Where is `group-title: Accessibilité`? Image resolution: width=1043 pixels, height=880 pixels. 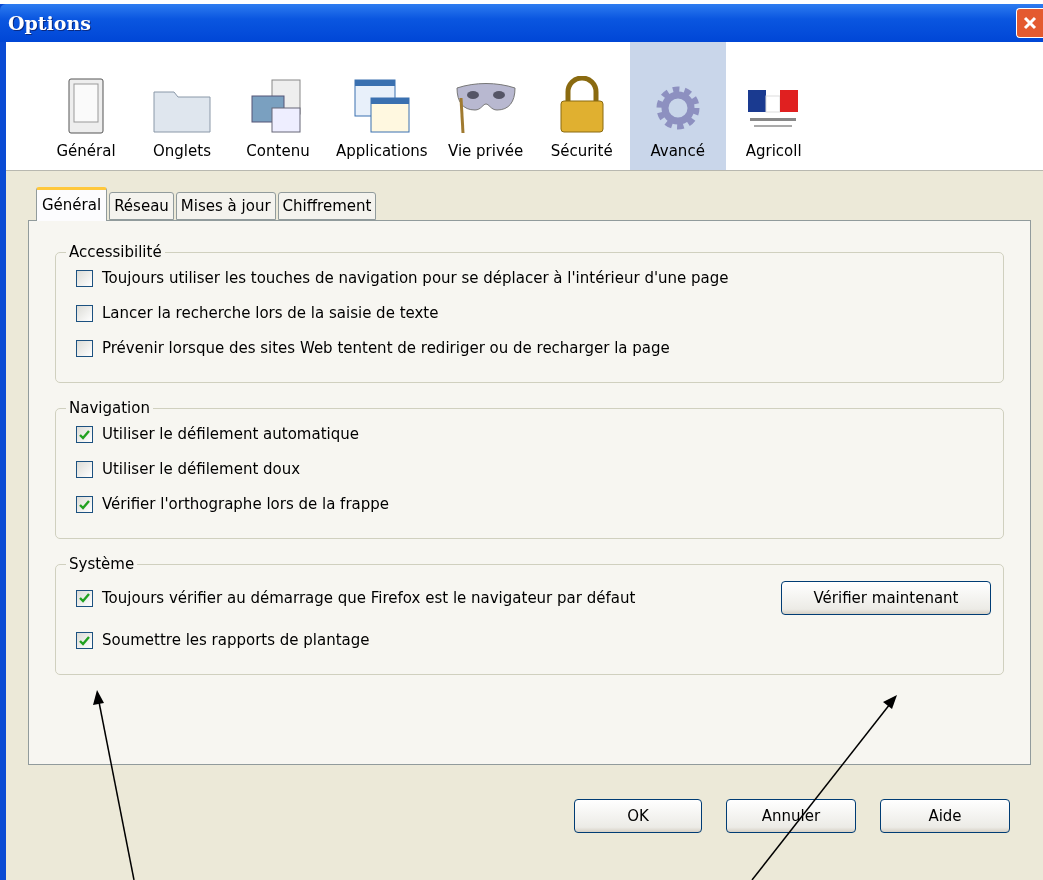
group-title: Accessibilité is located at coordinates (115, 252).